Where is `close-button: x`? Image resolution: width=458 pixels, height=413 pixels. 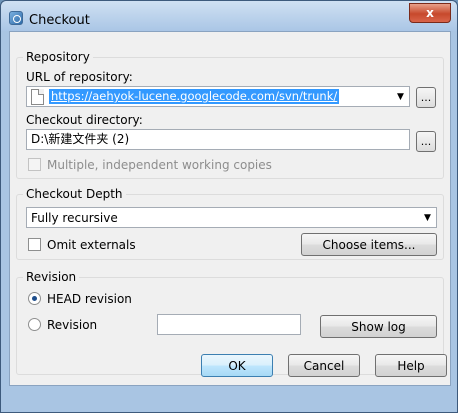
close-button: x is located at coordinates (430, 13).